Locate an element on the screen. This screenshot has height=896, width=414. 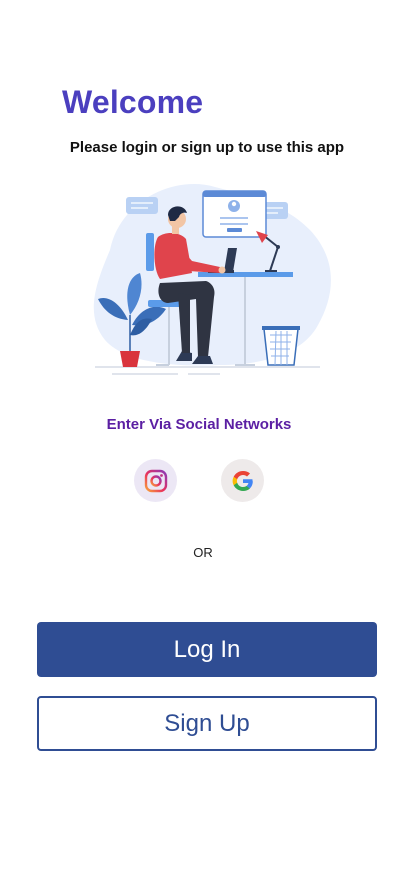
instagram-icon is located at coordinates (155, 480).